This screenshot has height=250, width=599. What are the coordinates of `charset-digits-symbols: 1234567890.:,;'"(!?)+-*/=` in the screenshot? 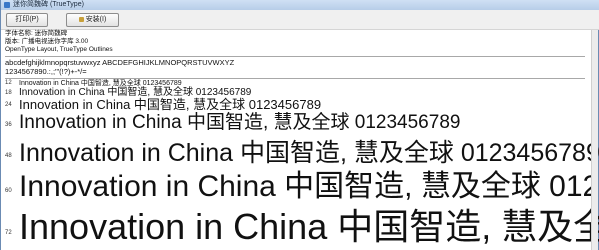 It's located at (46, 71).